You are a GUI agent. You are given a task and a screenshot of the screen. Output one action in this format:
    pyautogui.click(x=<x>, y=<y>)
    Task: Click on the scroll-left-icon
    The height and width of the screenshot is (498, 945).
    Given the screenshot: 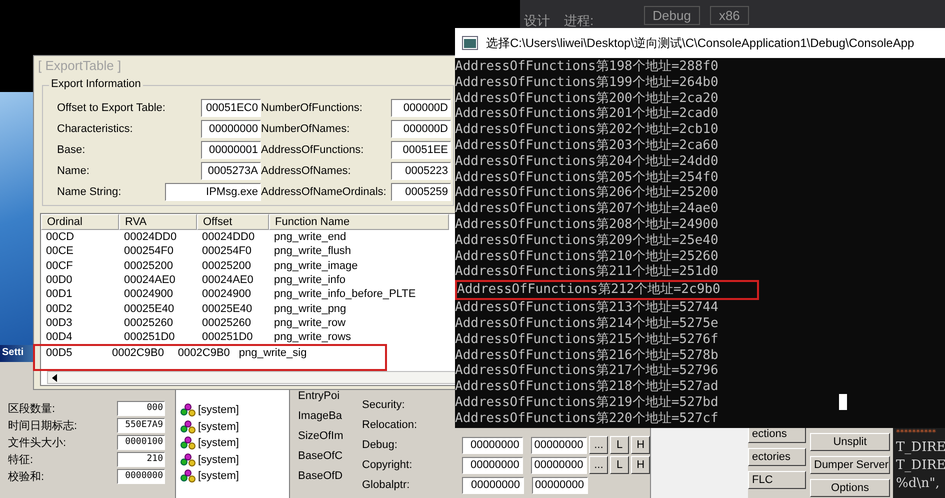 What is the action you would take?
    pyautogui.click(x=55, y=378)
    